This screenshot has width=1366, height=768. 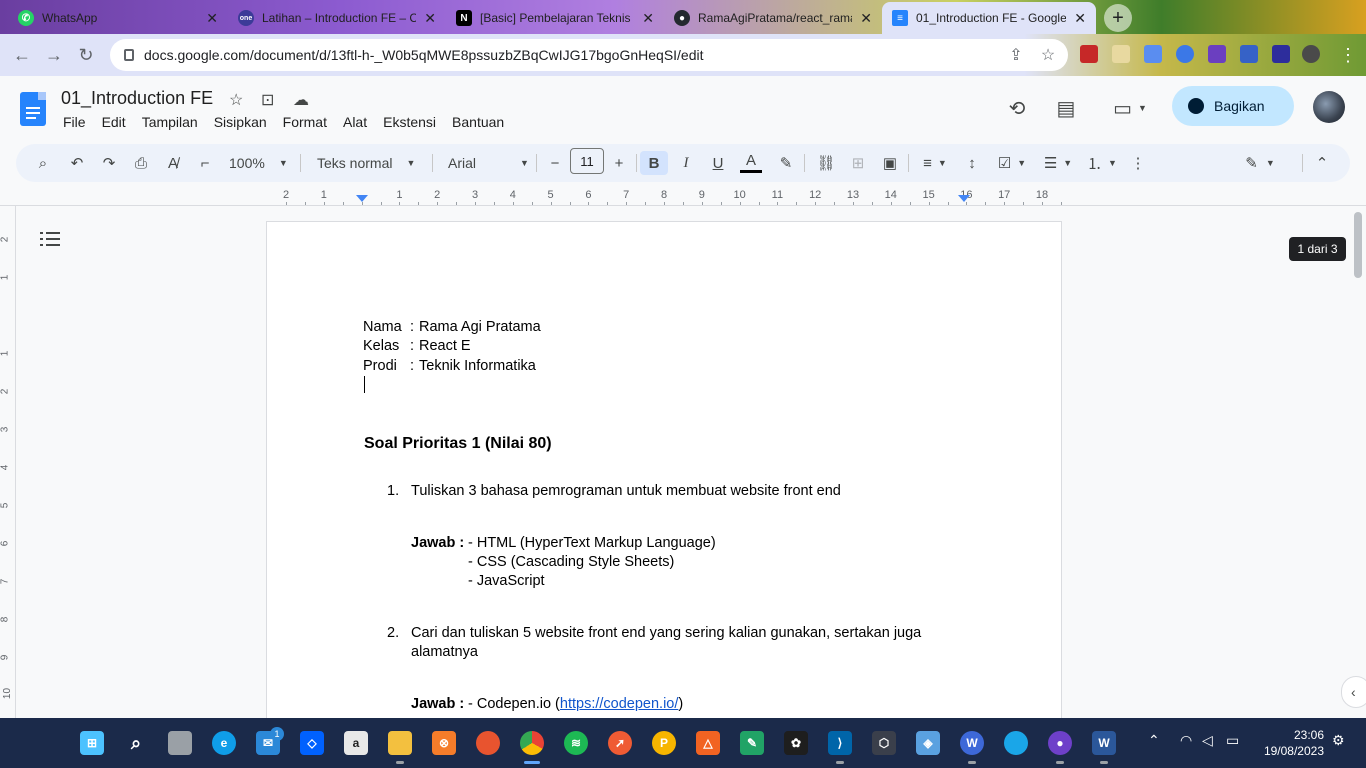 I want to click on underline-icon: U, so click(x=718, y=163).